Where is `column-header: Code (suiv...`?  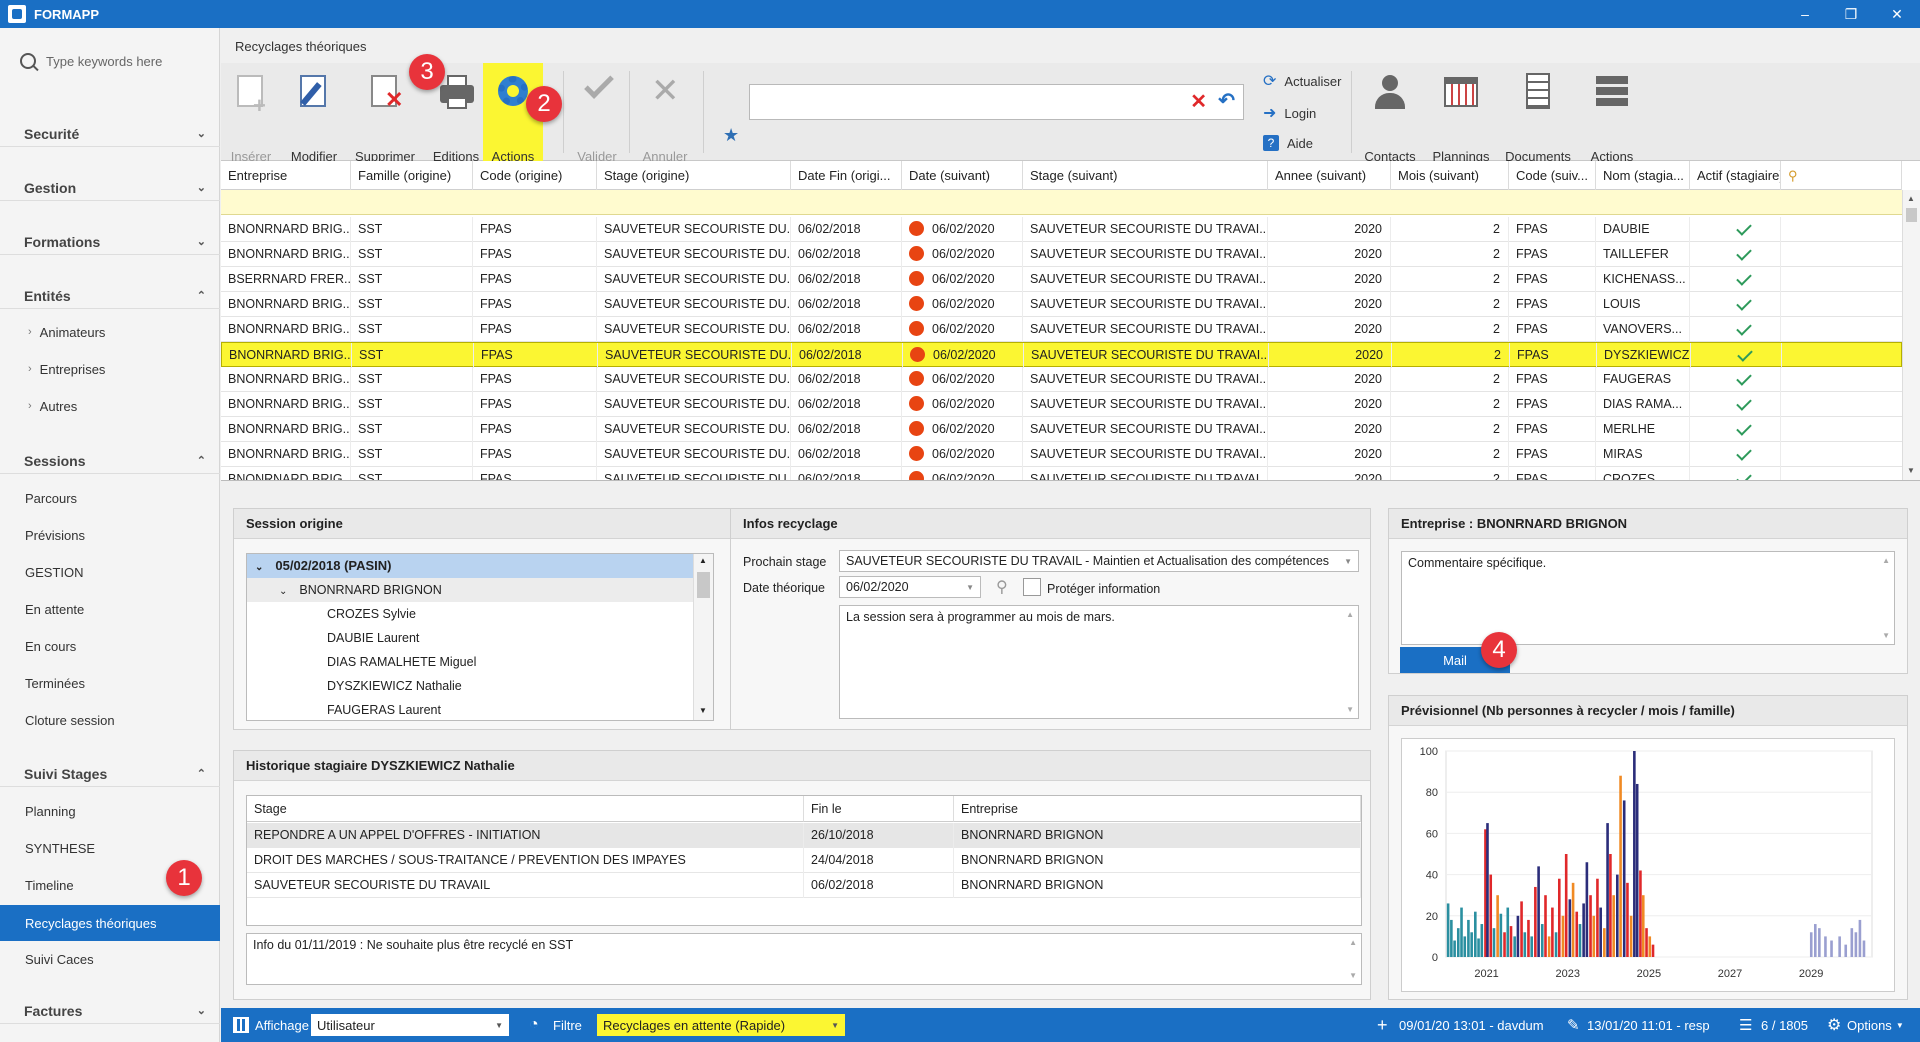
column-header: Code (suiv... is located at coordinates (1552, 175).